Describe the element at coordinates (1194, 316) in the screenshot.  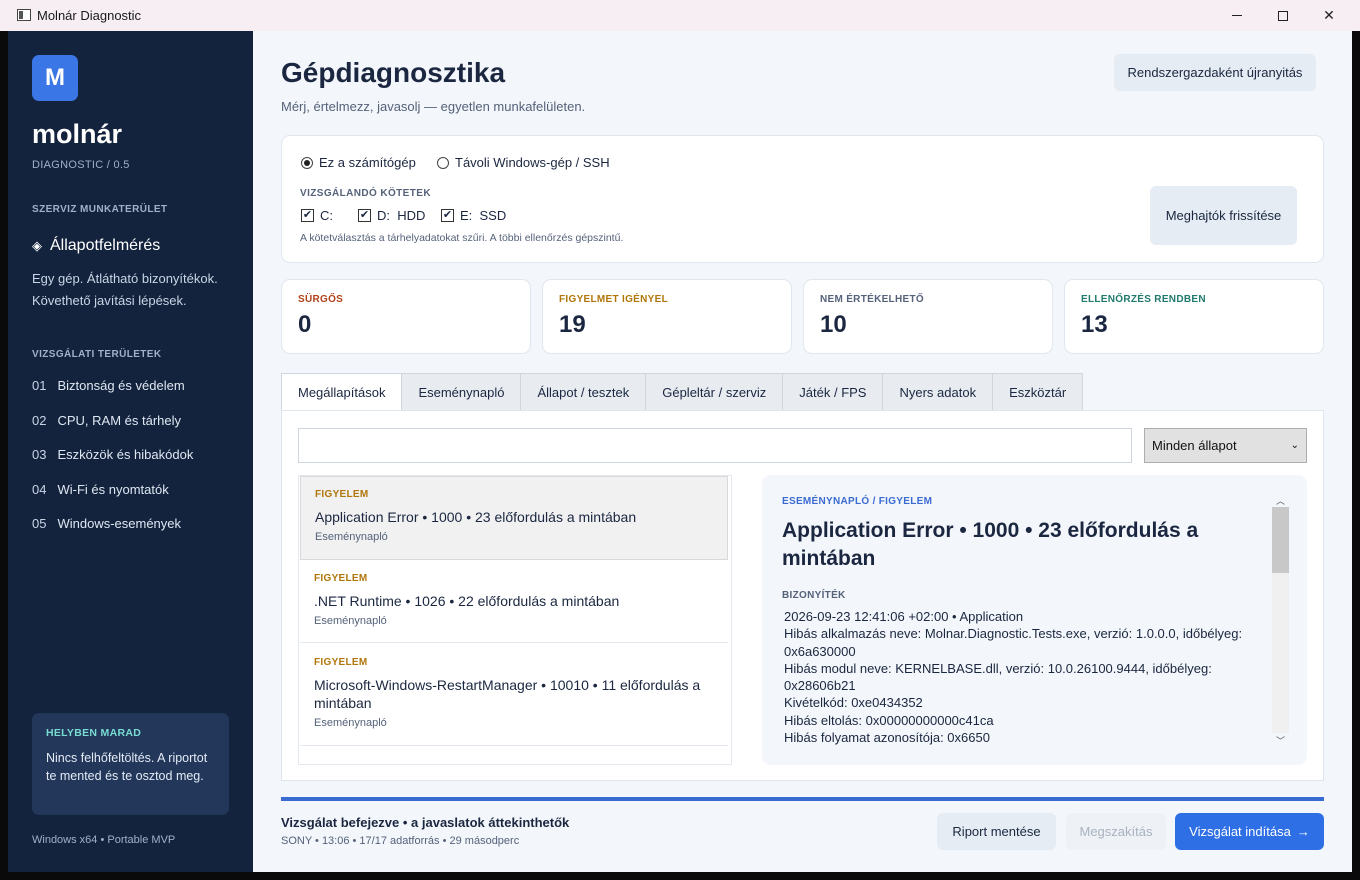
I see `stat-card-ok: ELLENŐRZÉS RENDBEN 13` at that location.